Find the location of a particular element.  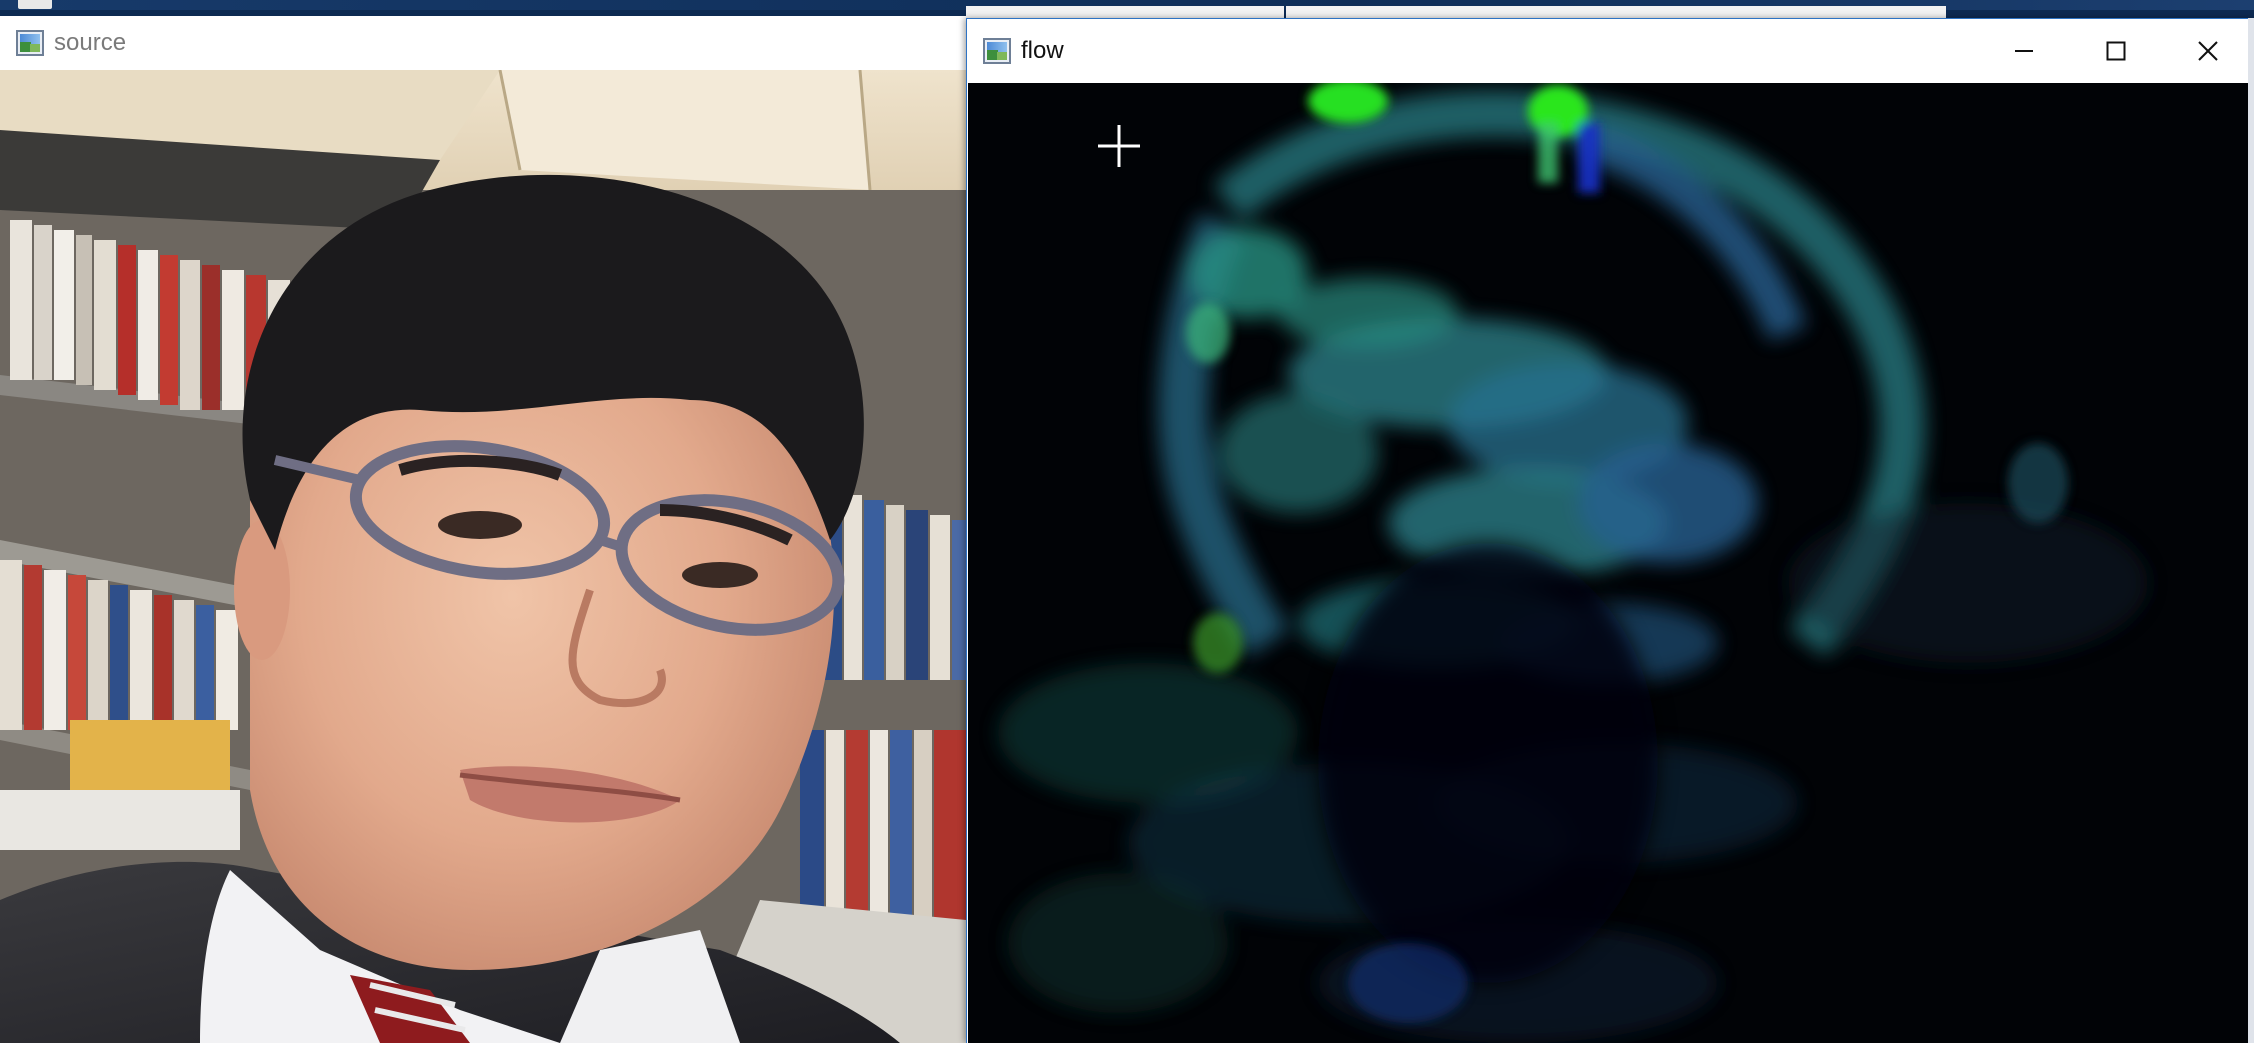

source-title-bar: source is located at coordinates (483, 43).